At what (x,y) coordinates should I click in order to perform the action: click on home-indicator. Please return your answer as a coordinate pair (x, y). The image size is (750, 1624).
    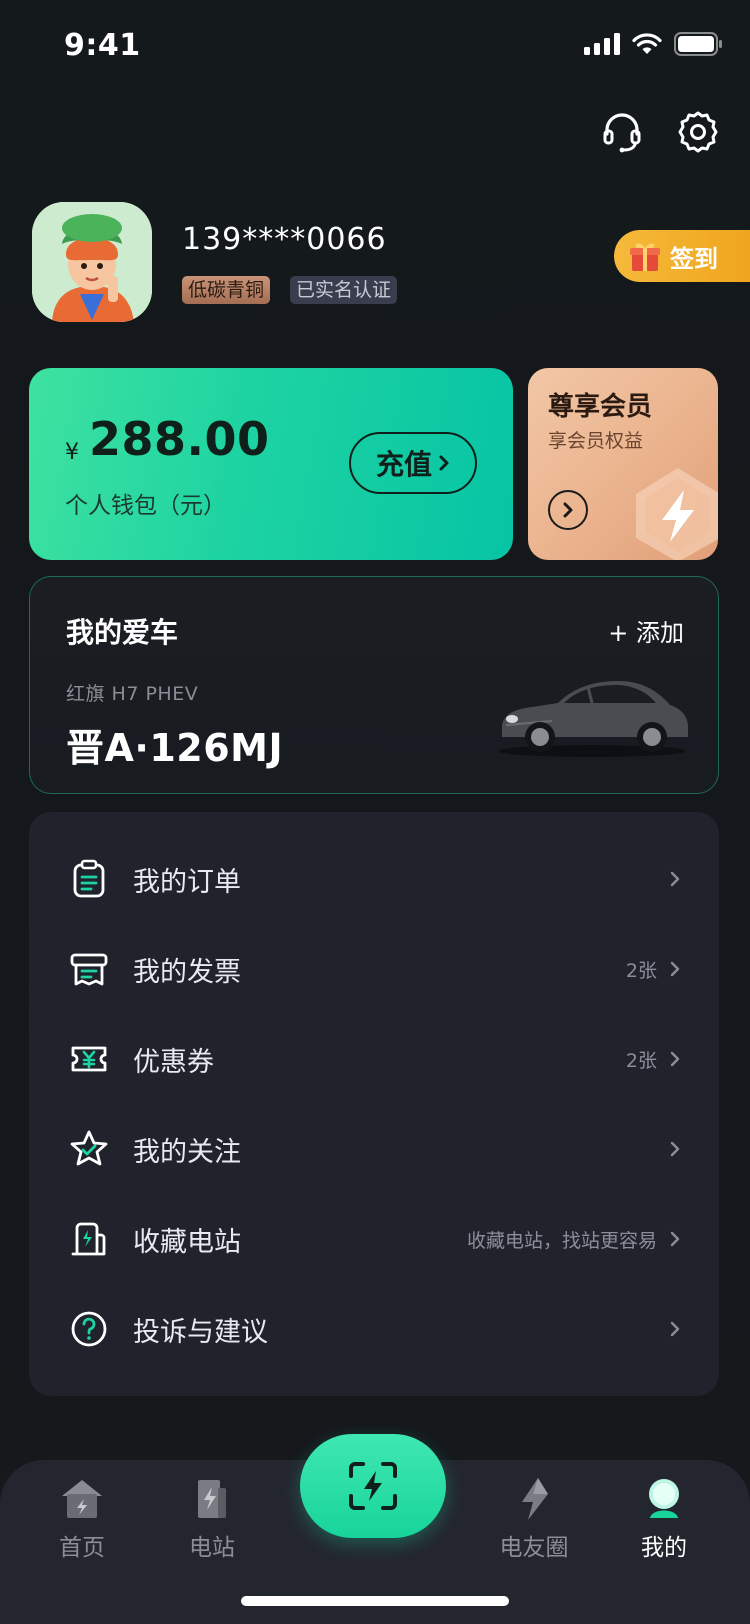
    Looking at the image, I should click on (375, 1601).